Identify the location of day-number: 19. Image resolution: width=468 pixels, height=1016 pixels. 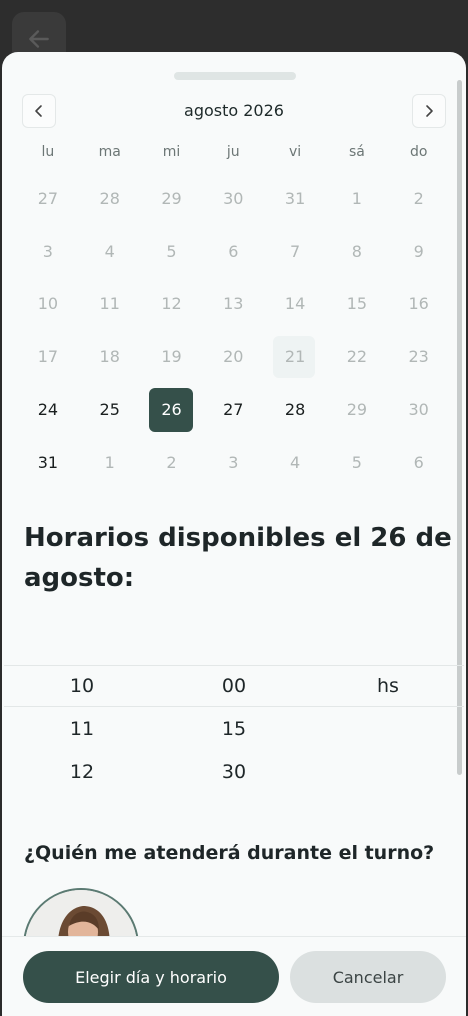
(171, 357).